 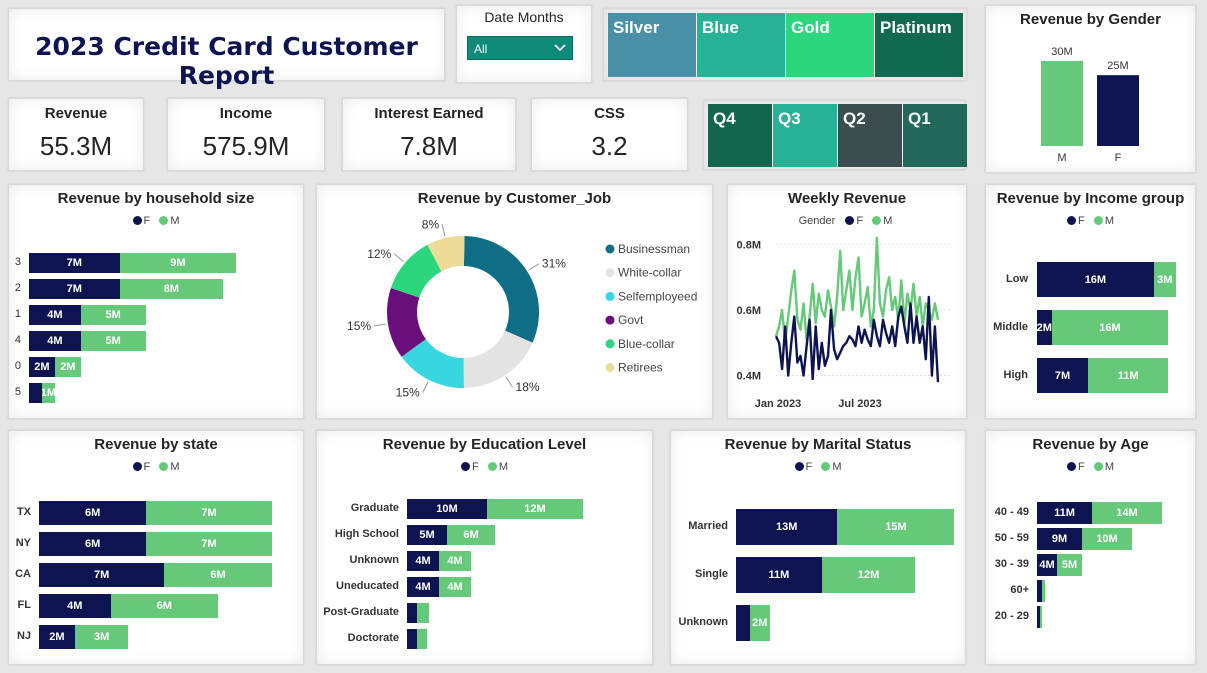 What do you see at coordinates (23, 574) in the screenshot?
I see `state-row-label: CA` at bounding box center [23, 574].